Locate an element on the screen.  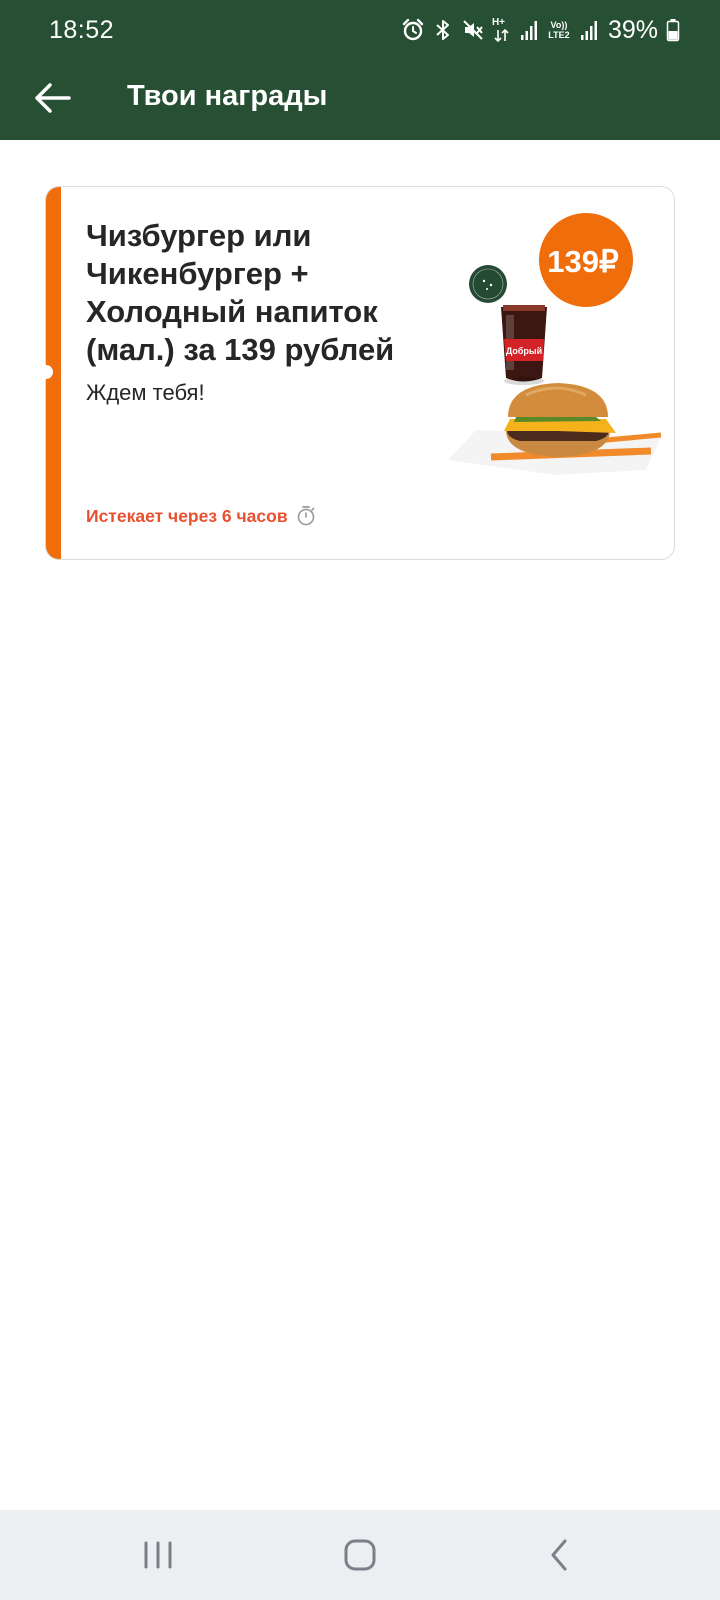
home-icon is located at coordinates (360, 1555).